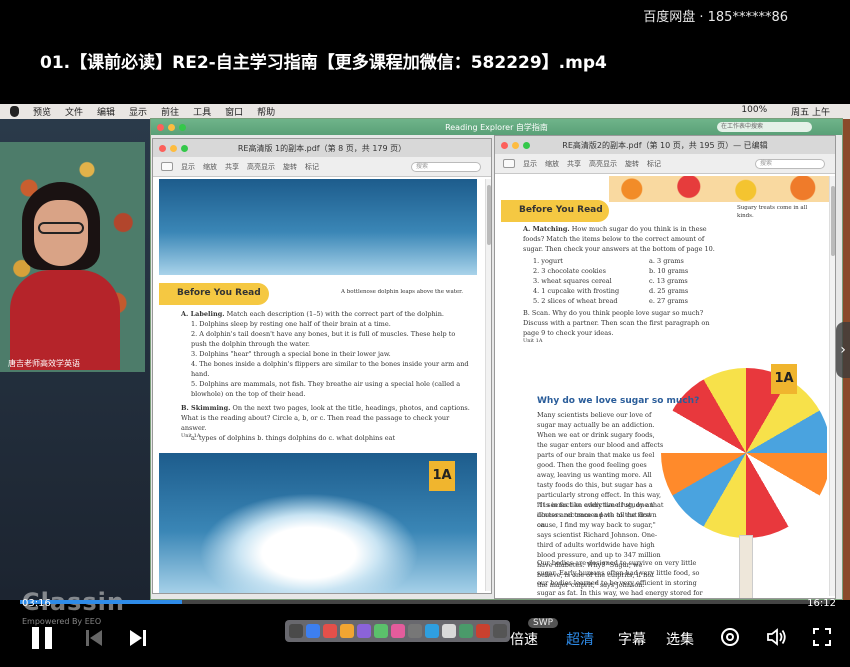 The width and height of the screenshot is (850, 667). Describe the element at coordinates (138, 113) in the screenshot. I see `menu-item-view: 显示` at that location.